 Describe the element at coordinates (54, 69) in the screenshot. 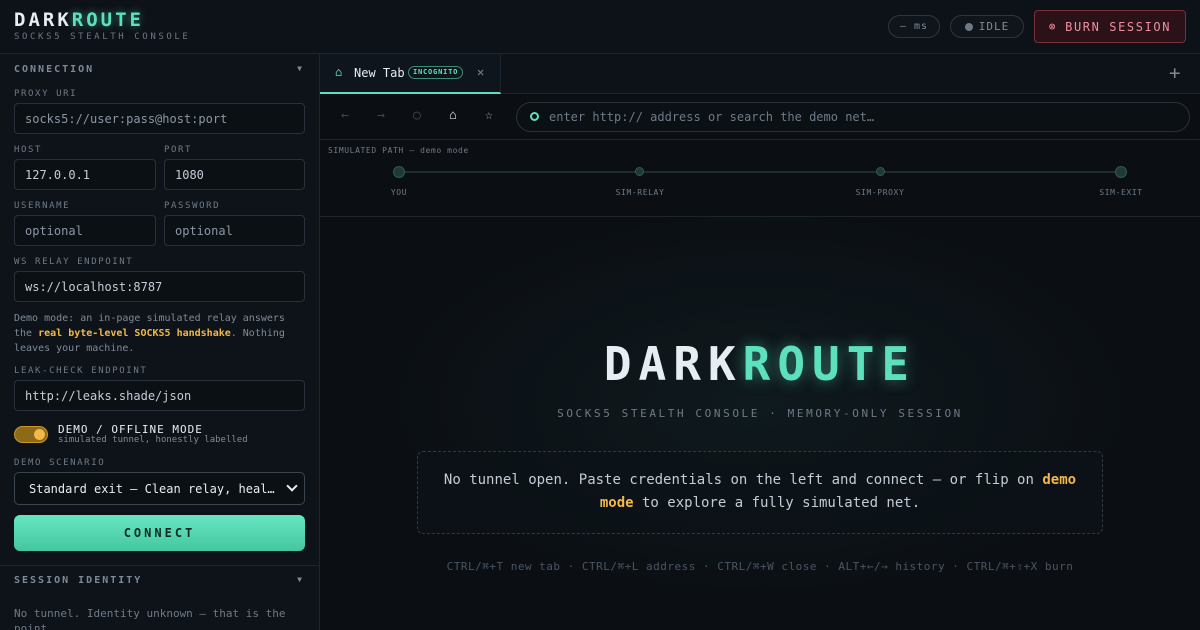

I see `connection-heading: CONNECTION` at that location.